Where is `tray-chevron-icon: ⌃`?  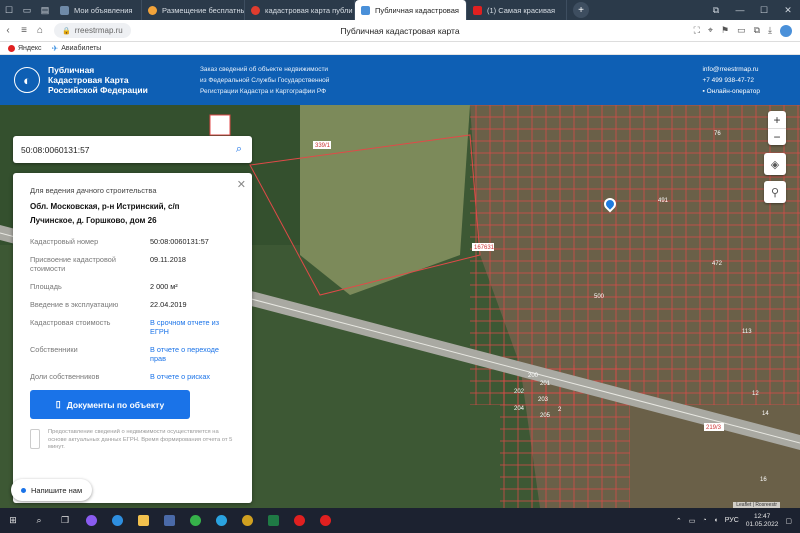 tray-chevron-icon: ⌃ is located at coordinates (679, 521).